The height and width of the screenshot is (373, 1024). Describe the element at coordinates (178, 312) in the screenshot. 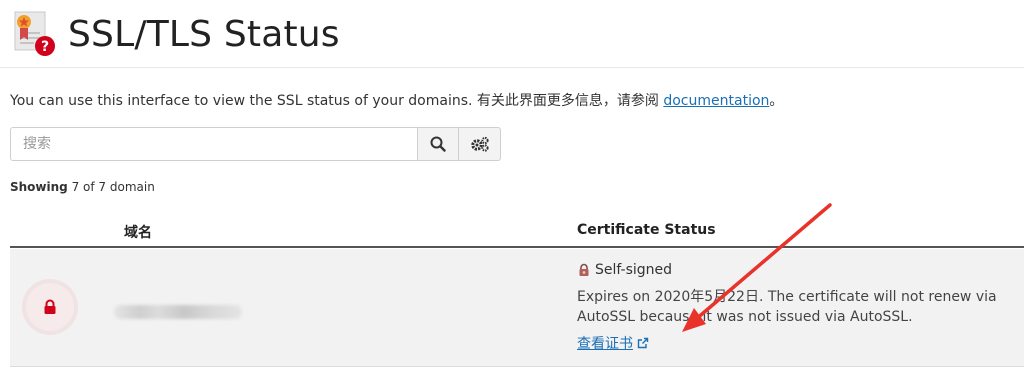

I see `domain-name-redacted` at that location.